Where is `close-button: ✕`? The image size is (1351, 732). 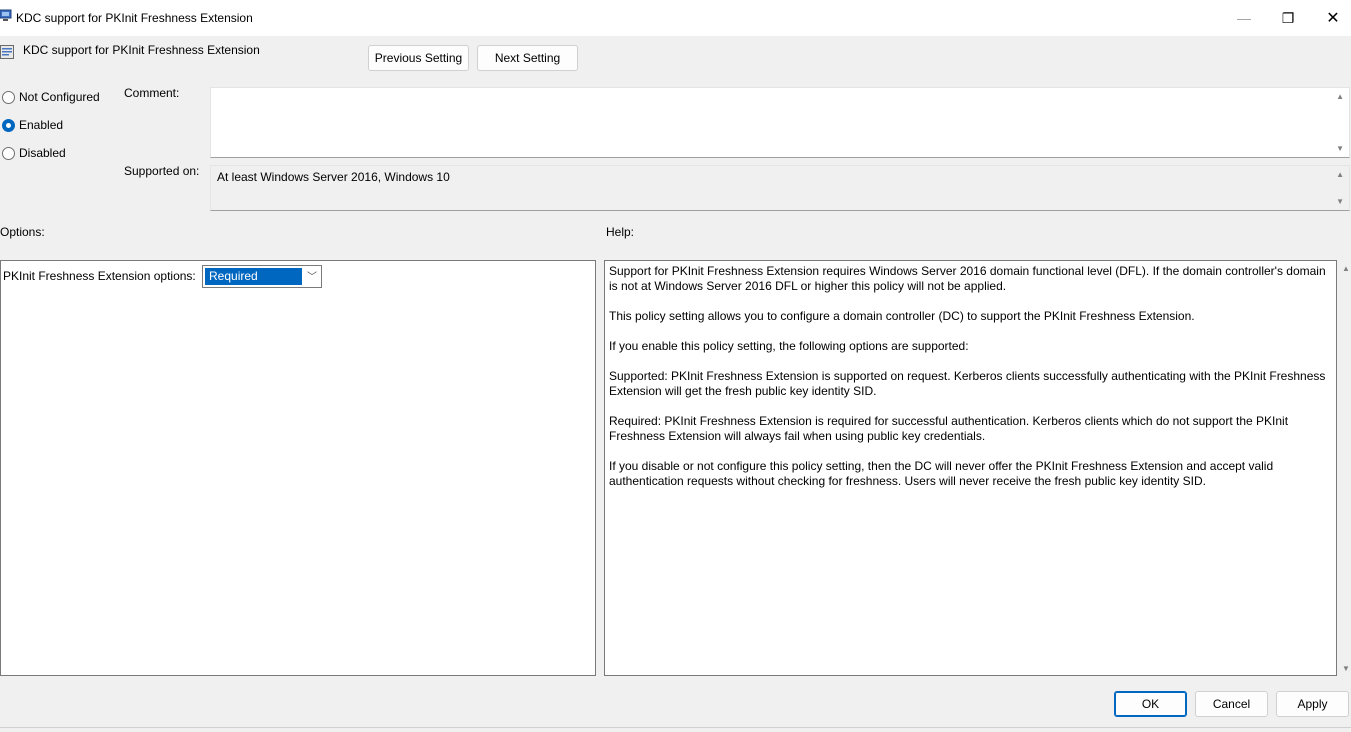 close-button: ✕ is located at coordinates (1330, 18).